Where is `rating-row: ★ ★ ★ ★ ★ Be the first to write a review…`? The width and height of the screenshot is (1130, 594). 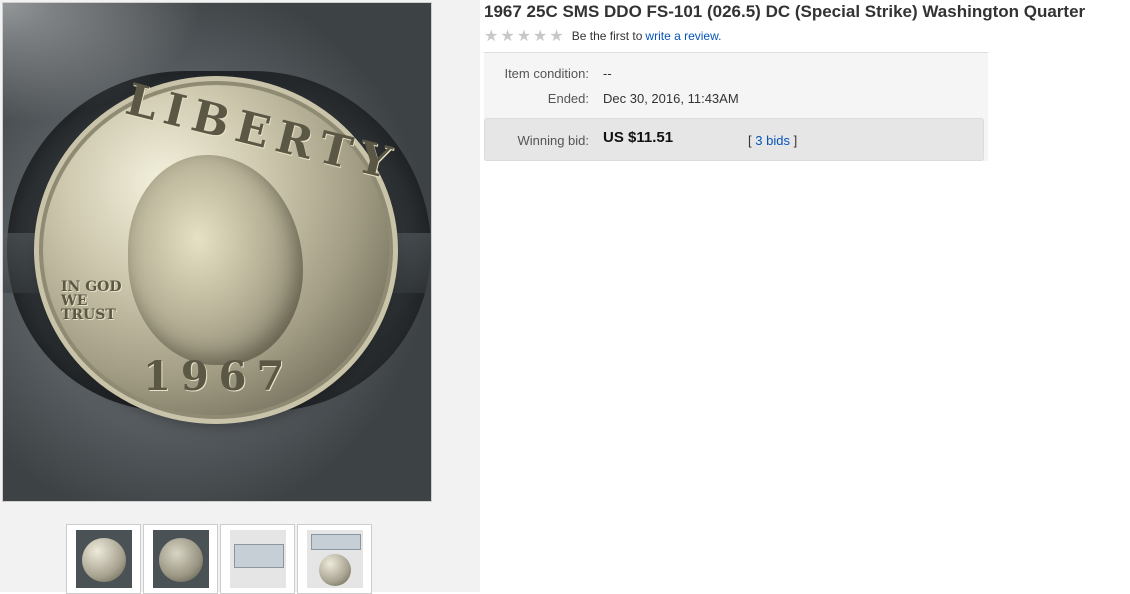
rating-row: ★ ★ ★ ★ ★ Be the first to write a review… is located at coordinates (602, 36).